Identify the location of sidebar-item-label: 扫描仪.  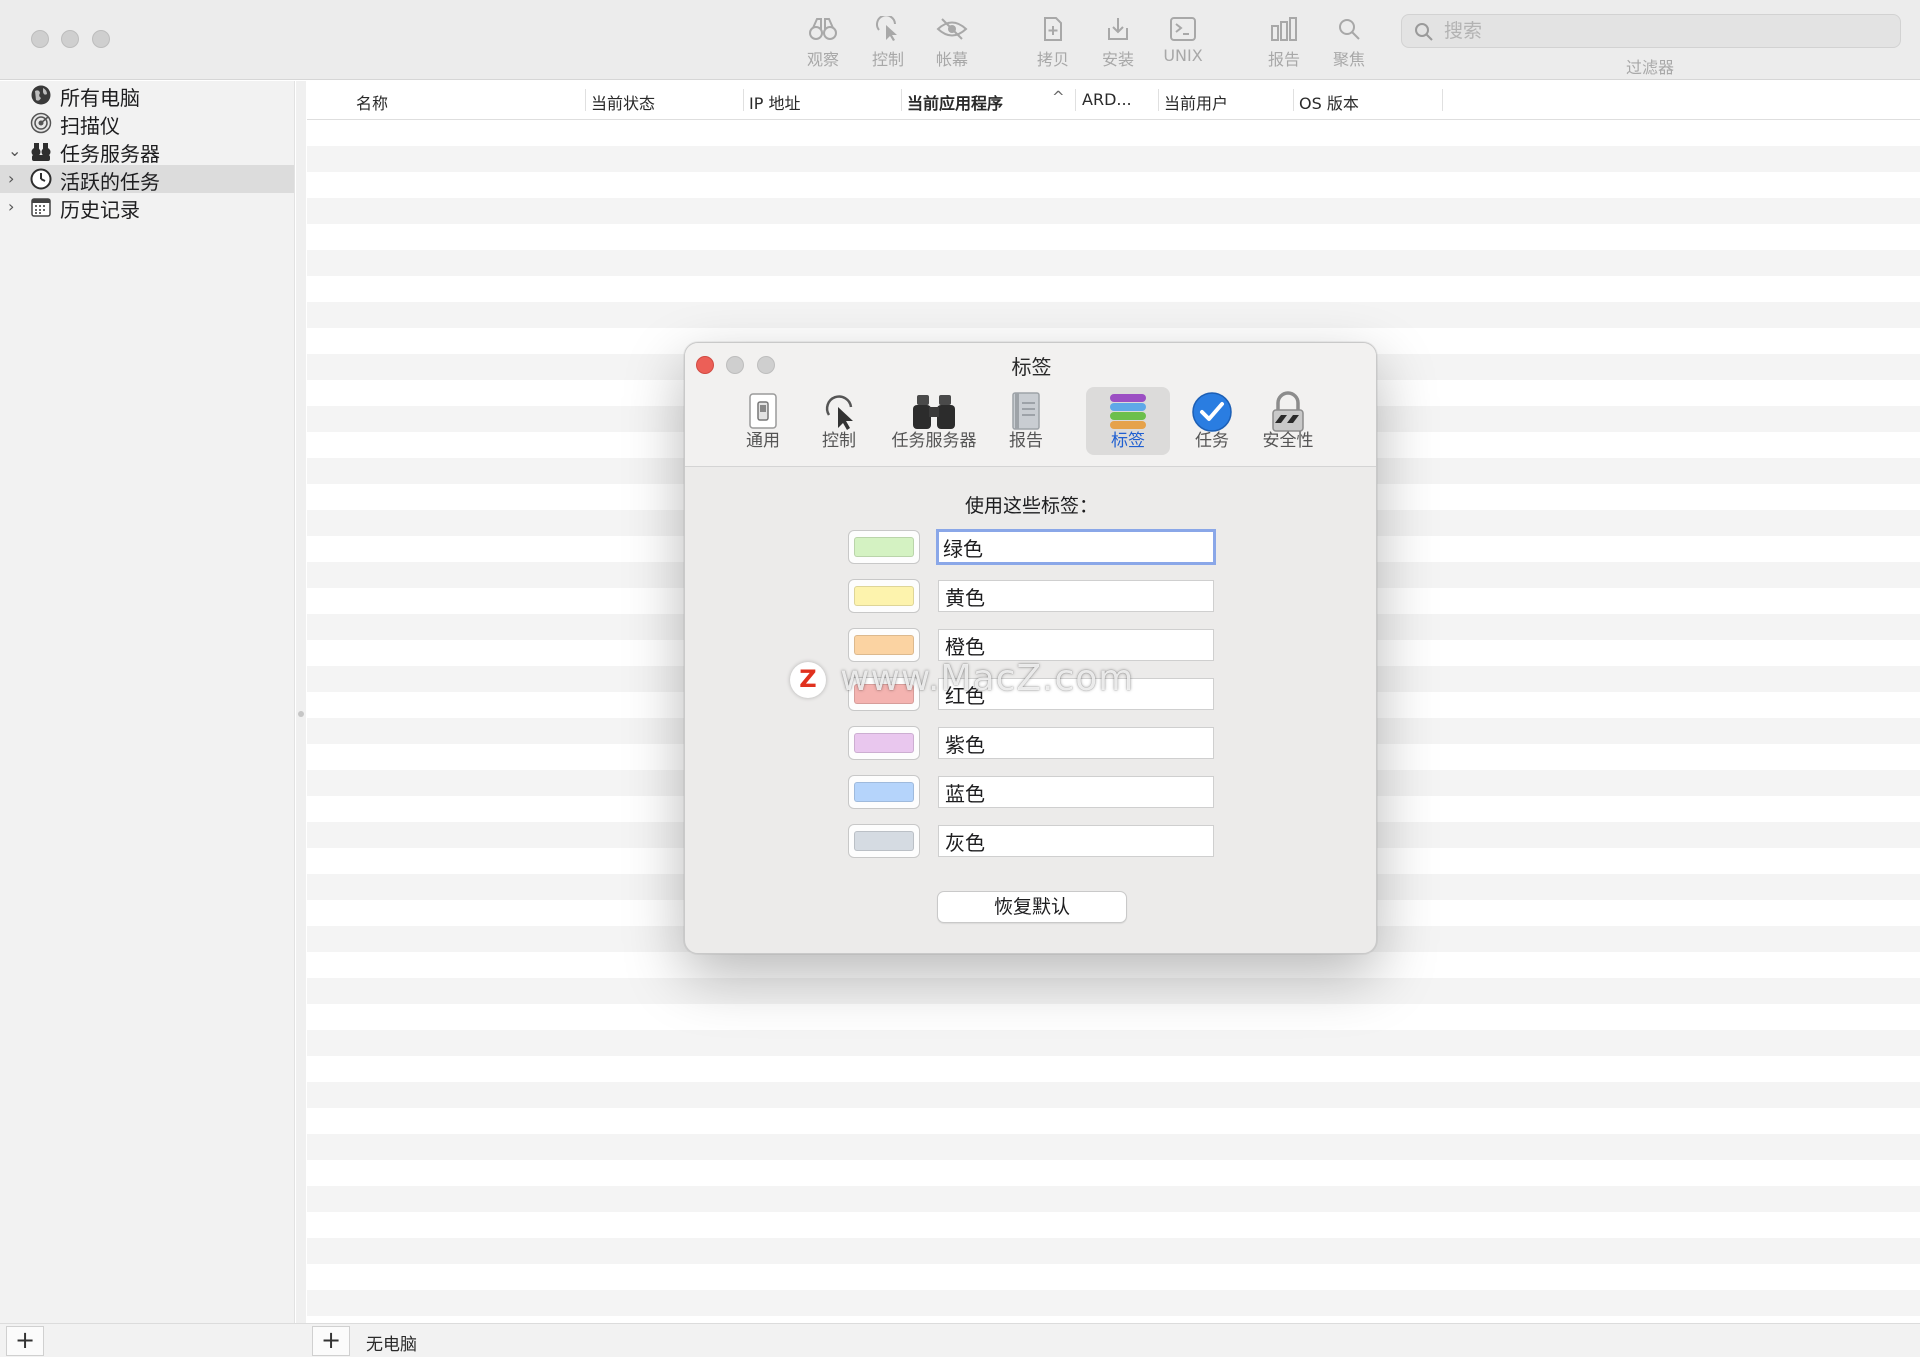
(90, 126).